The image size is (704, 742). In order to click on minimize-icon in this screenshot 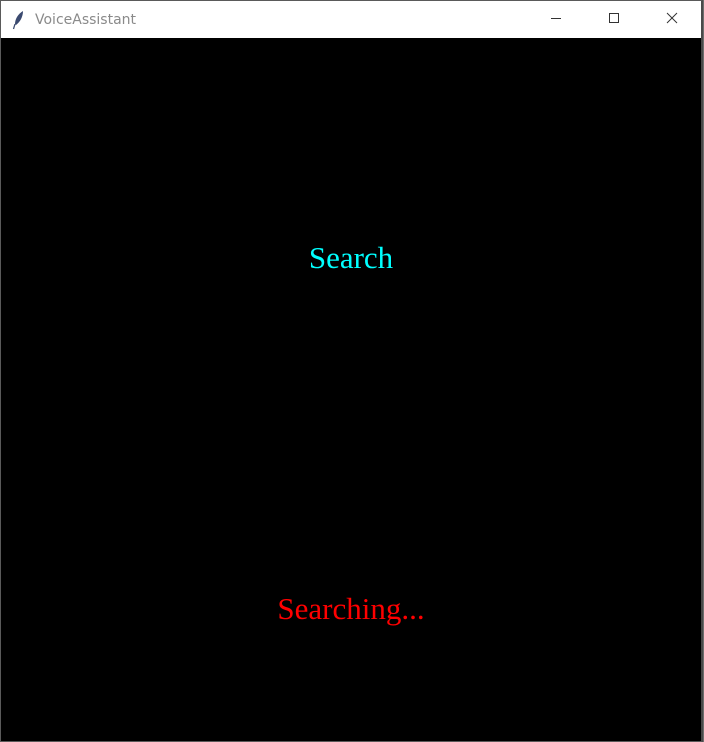, I will do `click(556, 20)`.